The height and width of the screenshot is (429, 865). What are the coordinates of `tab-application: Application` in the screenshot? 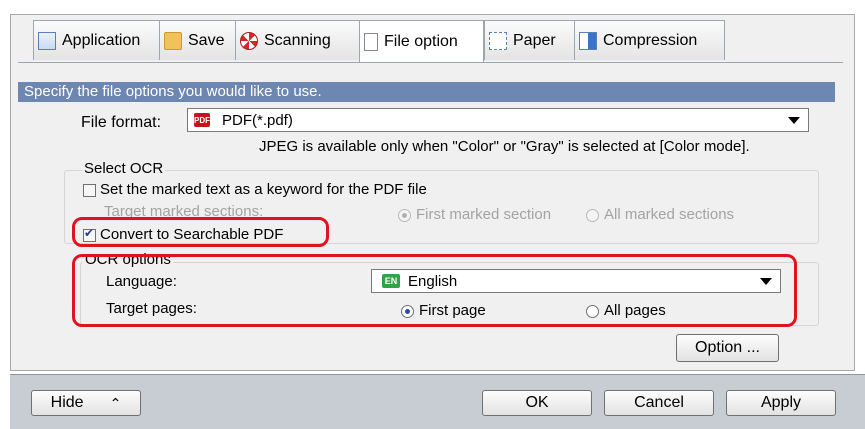 It's located at (96, 40).